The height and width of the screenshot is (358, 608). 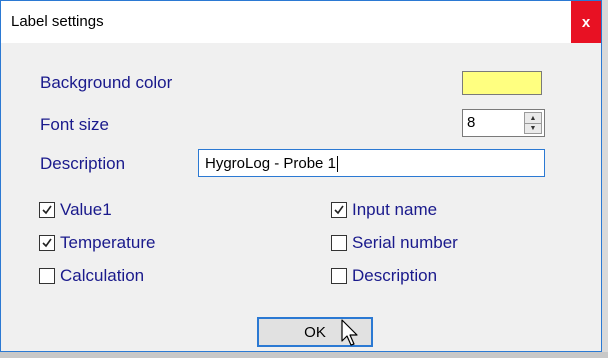 I want to click on mouse-pointer-icon, so click(x=349, y=332).